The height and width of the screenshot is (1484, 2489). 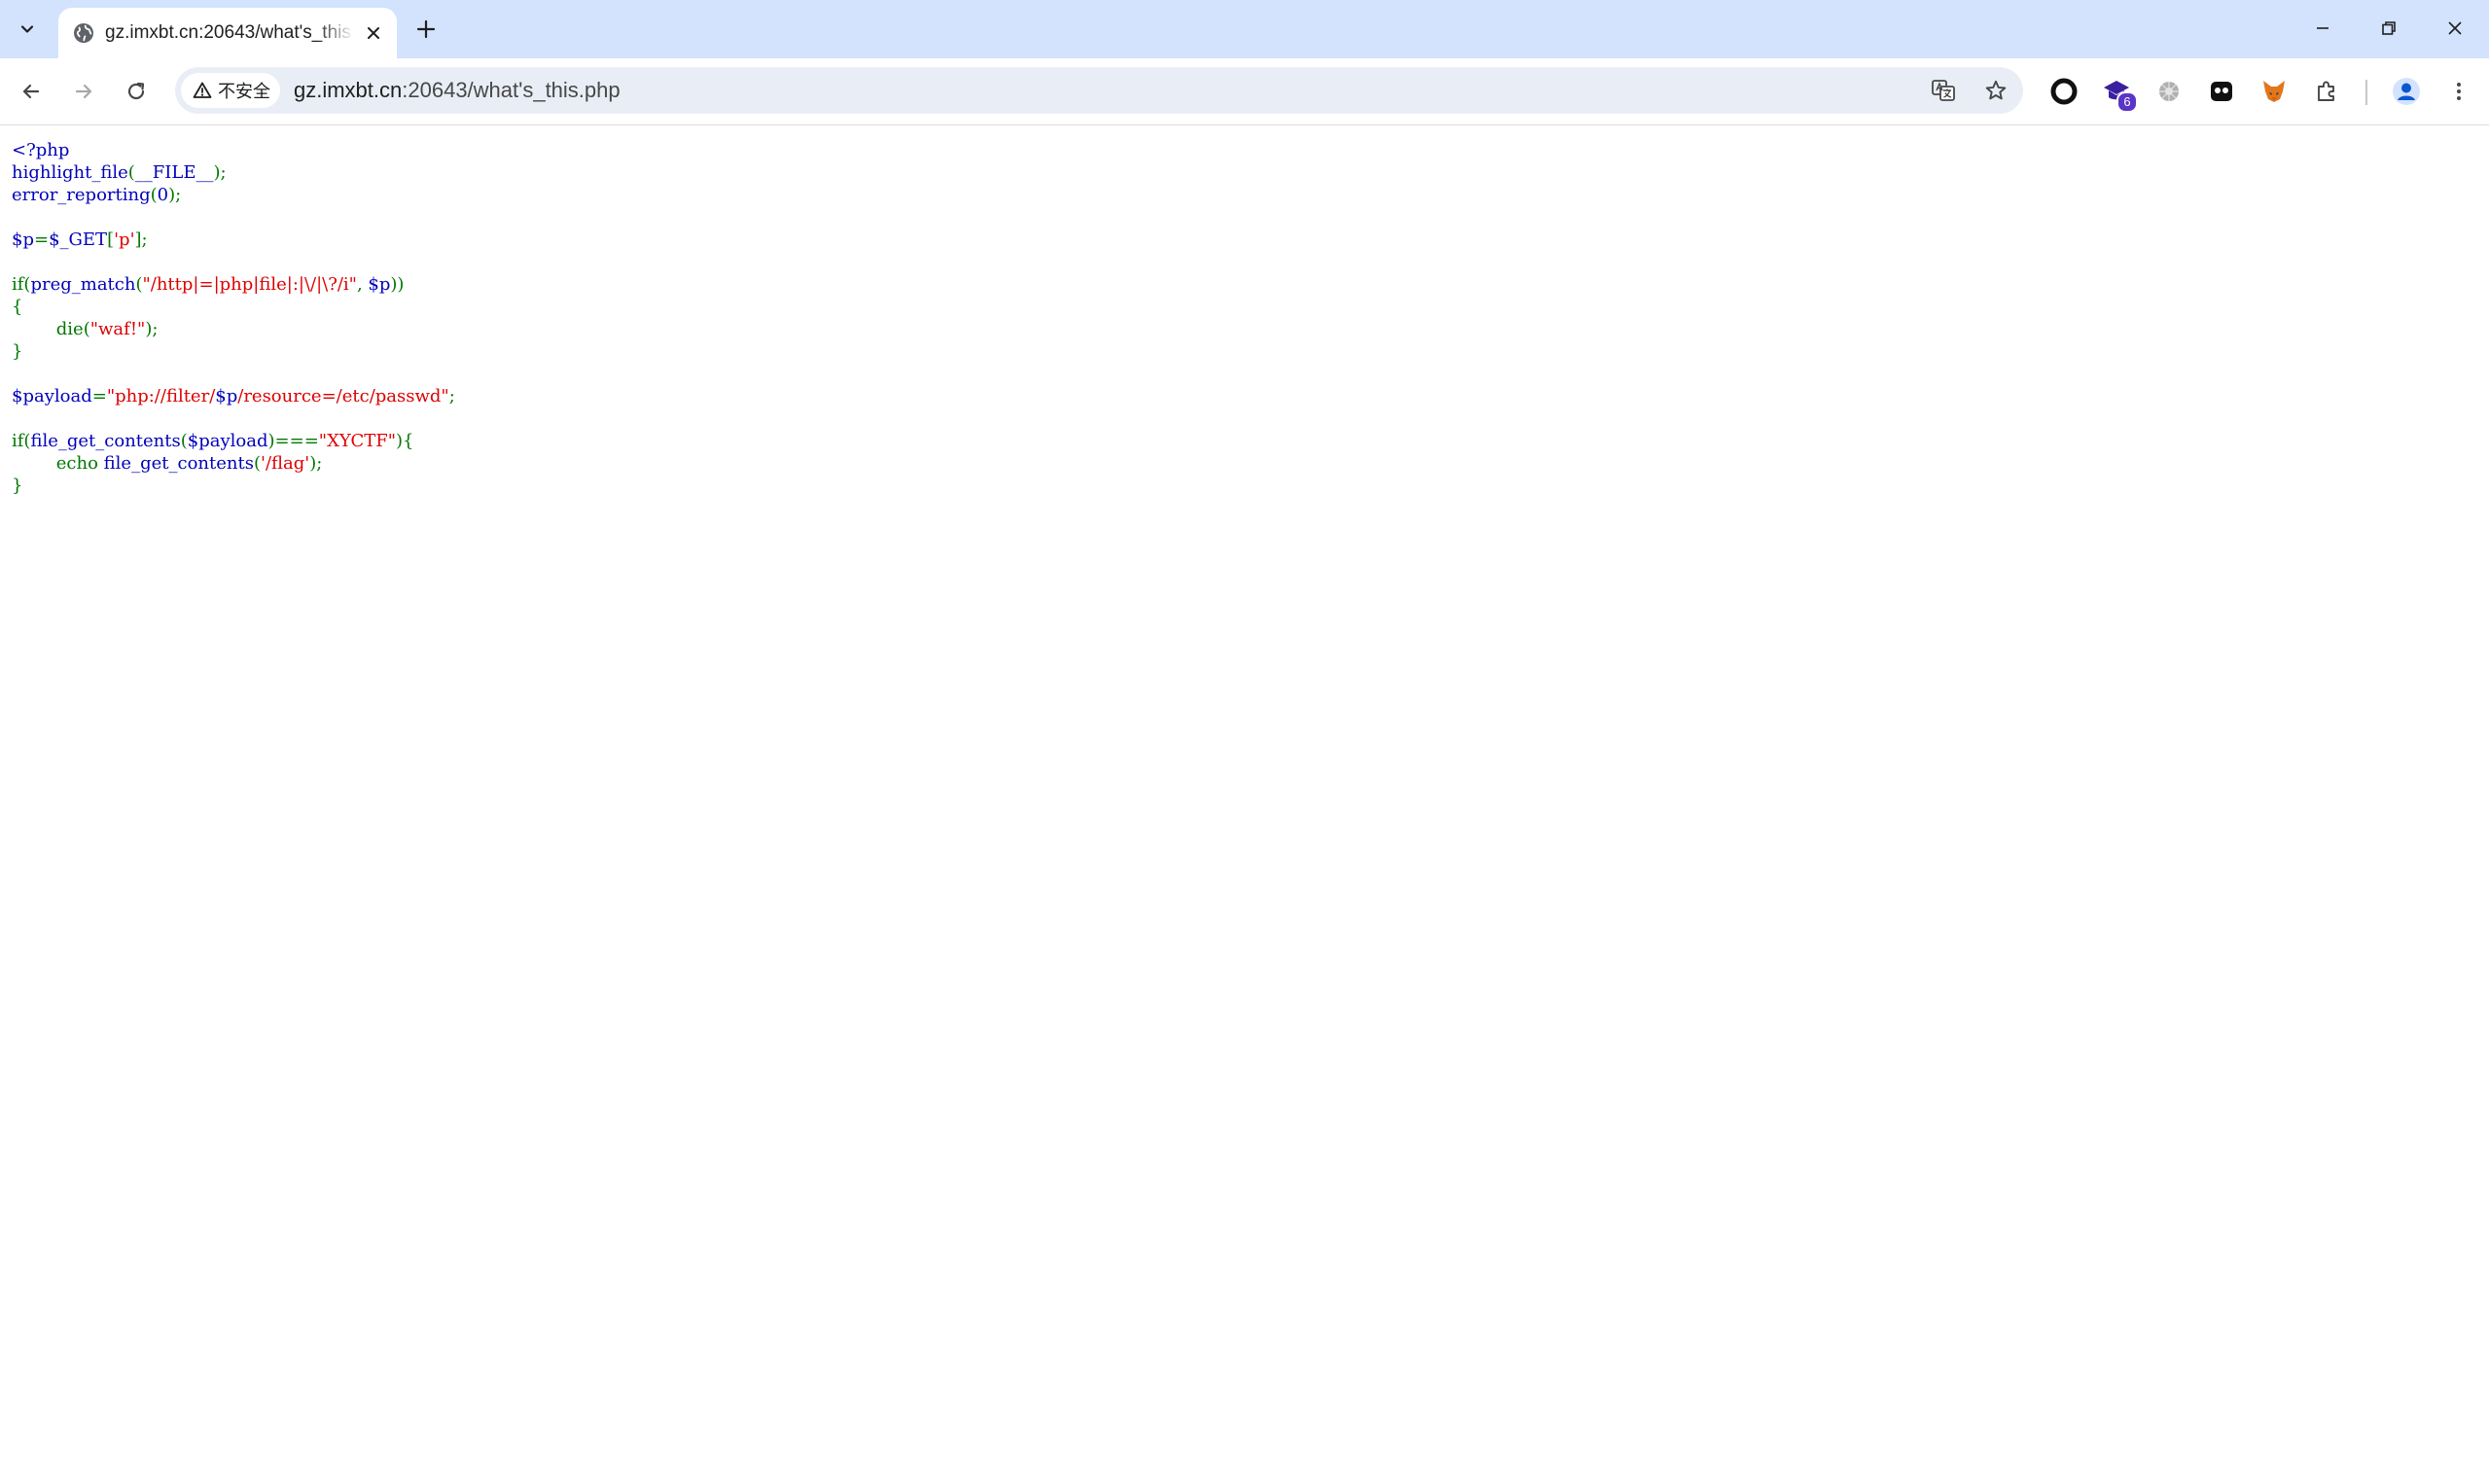 I want to click on fox-extension-icon, so click(x=2274, y=92).